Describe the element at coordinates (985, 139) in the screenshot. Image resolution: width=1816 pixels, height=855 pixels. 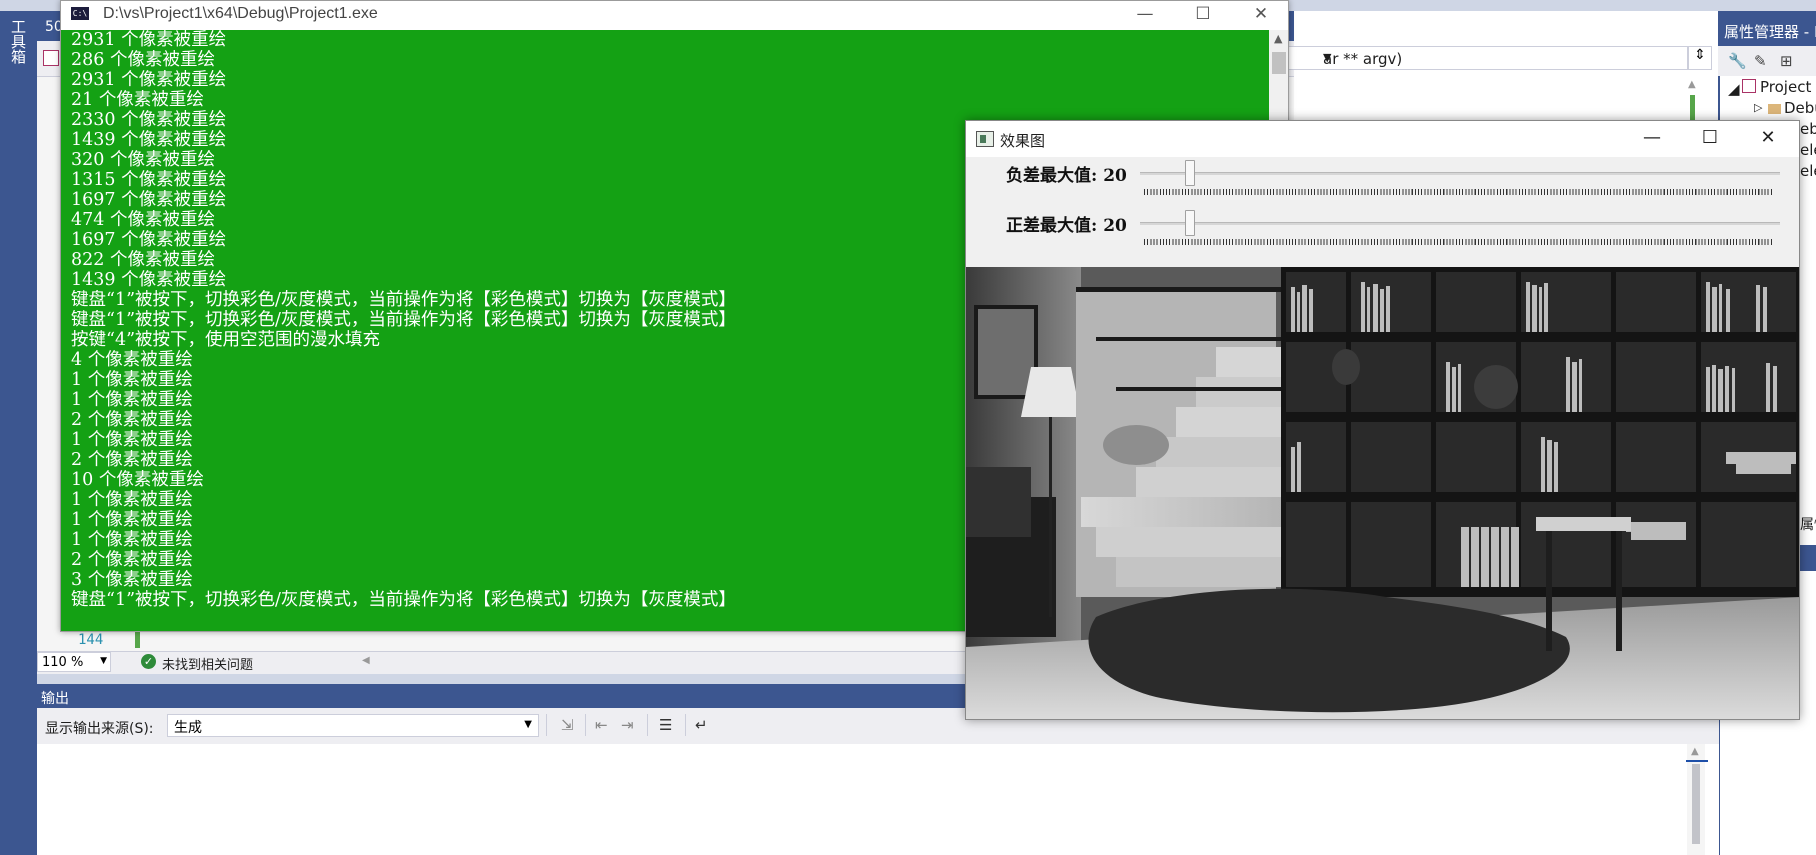
I see `image-window-icon` at that location.